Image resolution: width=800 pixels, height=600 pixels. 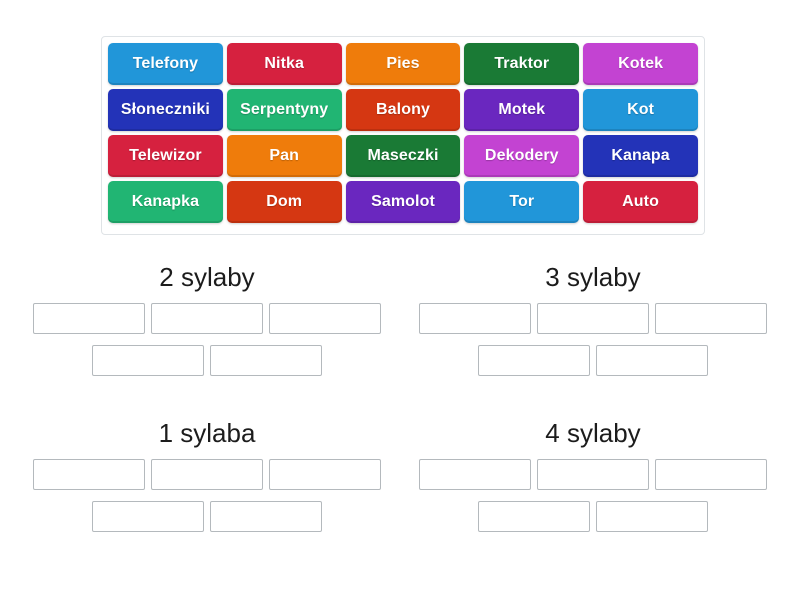 What do you see at coordinates (165, 156) in the screenshot?
I see `word-tile: Telewizor` at bounding box center [165, 156].